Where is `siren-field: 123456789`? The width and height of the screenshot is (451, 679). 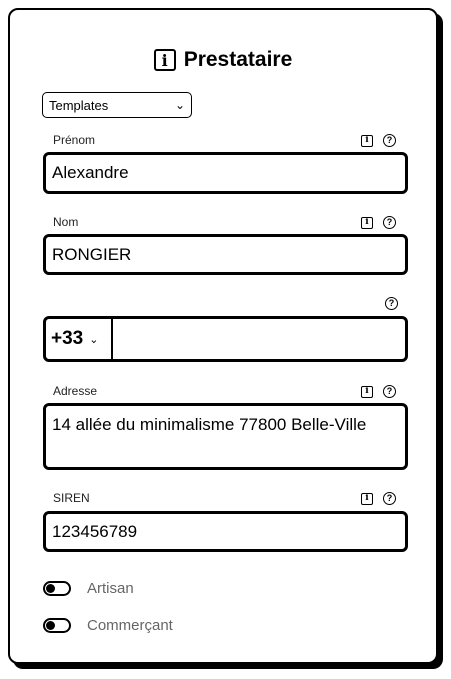
siren-field: 123456789 is located at coordinates (225, 531).